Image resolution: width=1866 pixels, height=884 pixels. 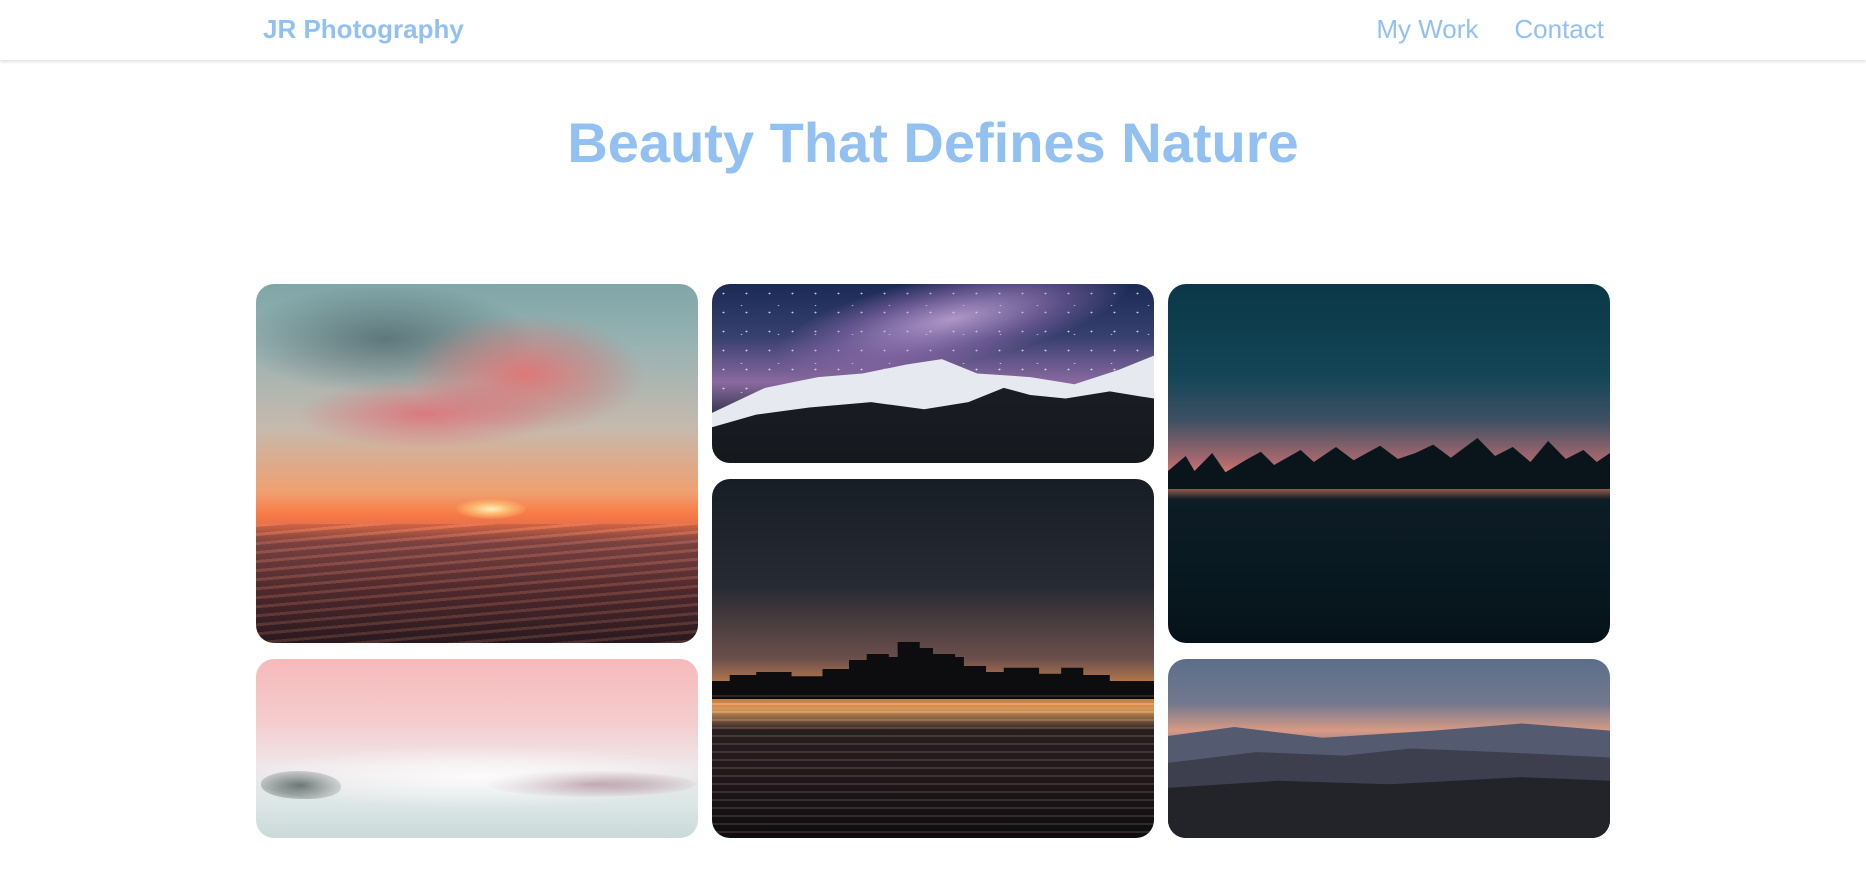 What do you see at coordinates (933, 670) in the screenshot?
I see `photo-skyline` at bounding box center [933, 670].